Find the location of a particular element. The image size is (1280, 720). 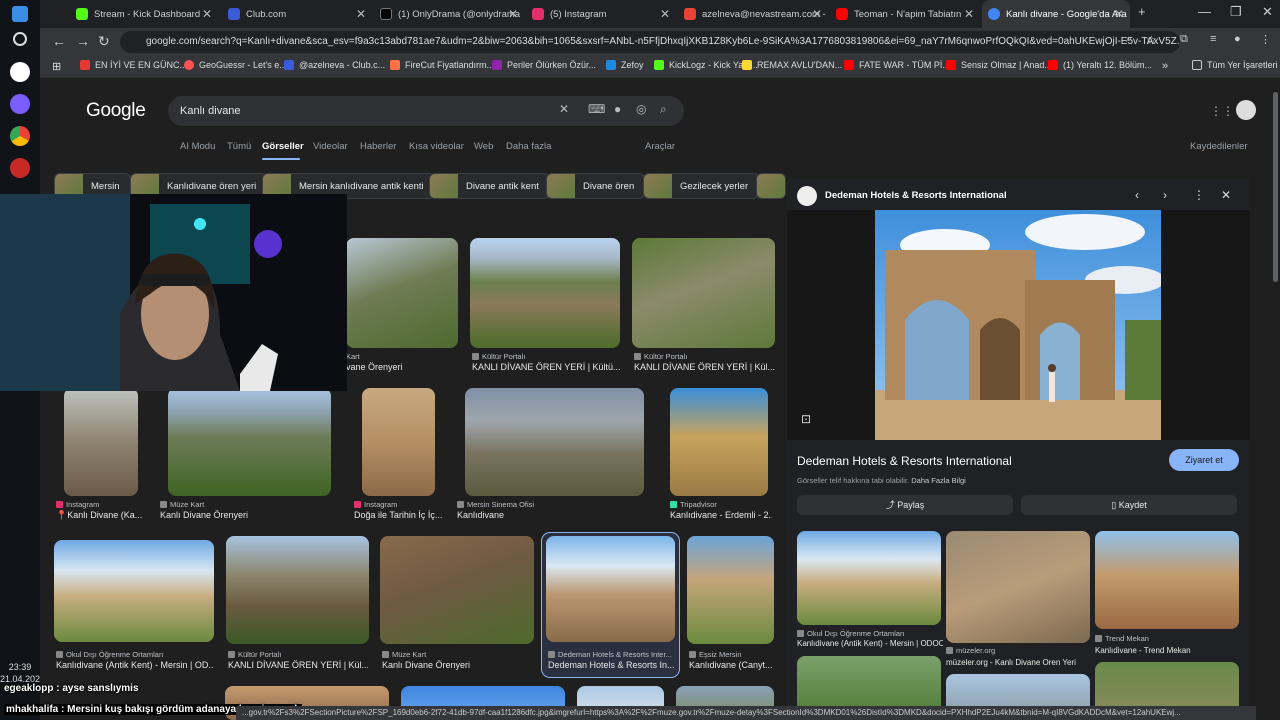

menu-web: Web is located at coordinates (483, 146).